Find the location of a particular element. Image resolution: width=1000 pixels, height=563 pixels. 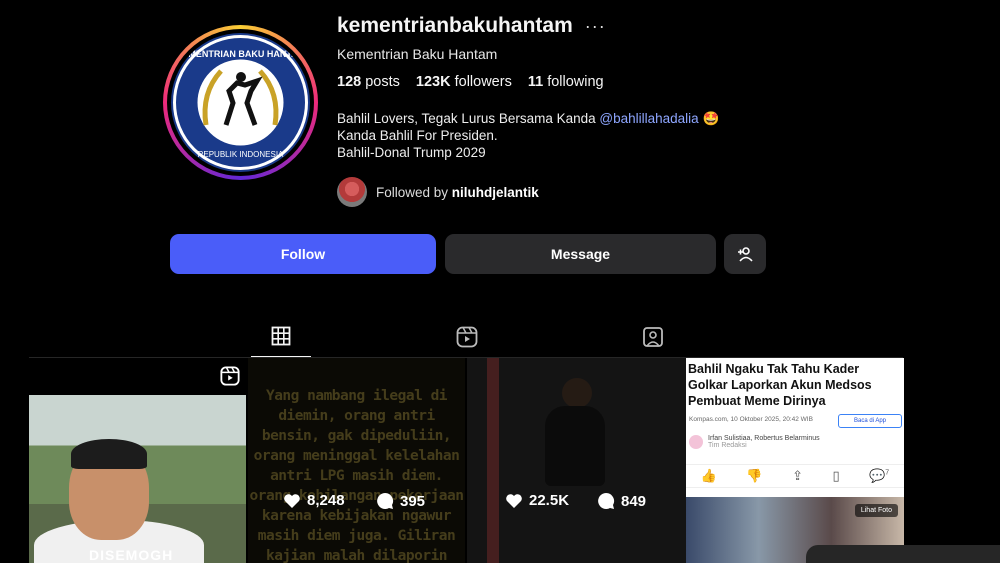

news-reactions: 👍 👎 ⇪ ▯ 💬7 is located at coordinates (795, 476).